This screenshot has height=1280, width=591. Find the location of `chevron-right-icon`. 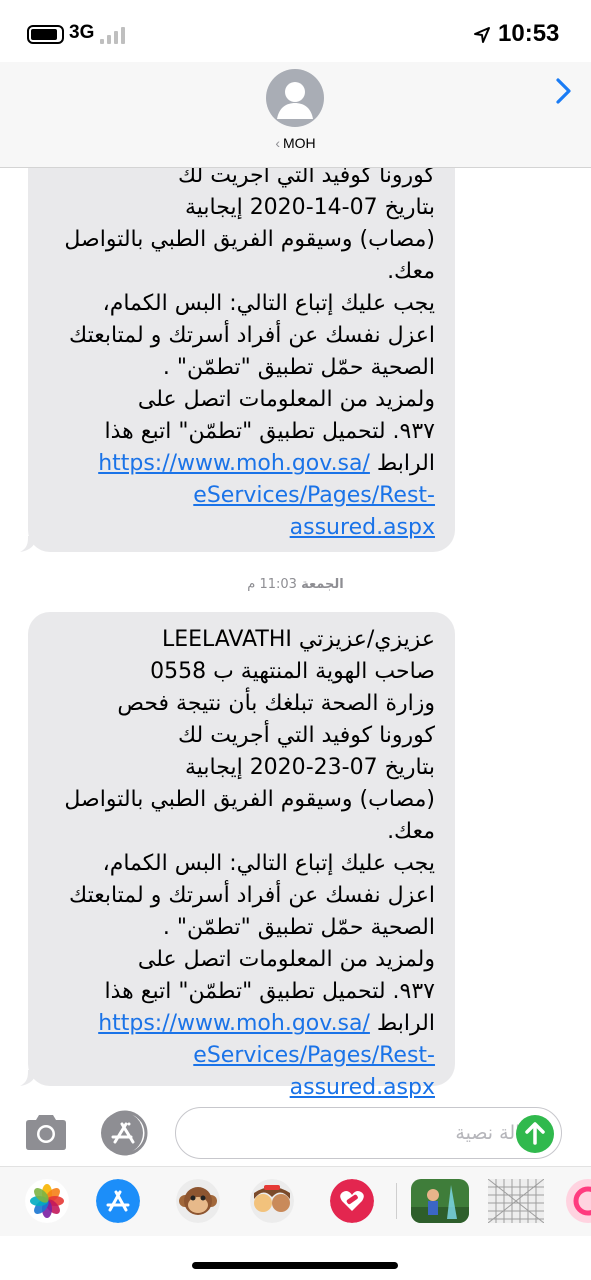

chevron-right-icon is located at coordinates (563, 91).